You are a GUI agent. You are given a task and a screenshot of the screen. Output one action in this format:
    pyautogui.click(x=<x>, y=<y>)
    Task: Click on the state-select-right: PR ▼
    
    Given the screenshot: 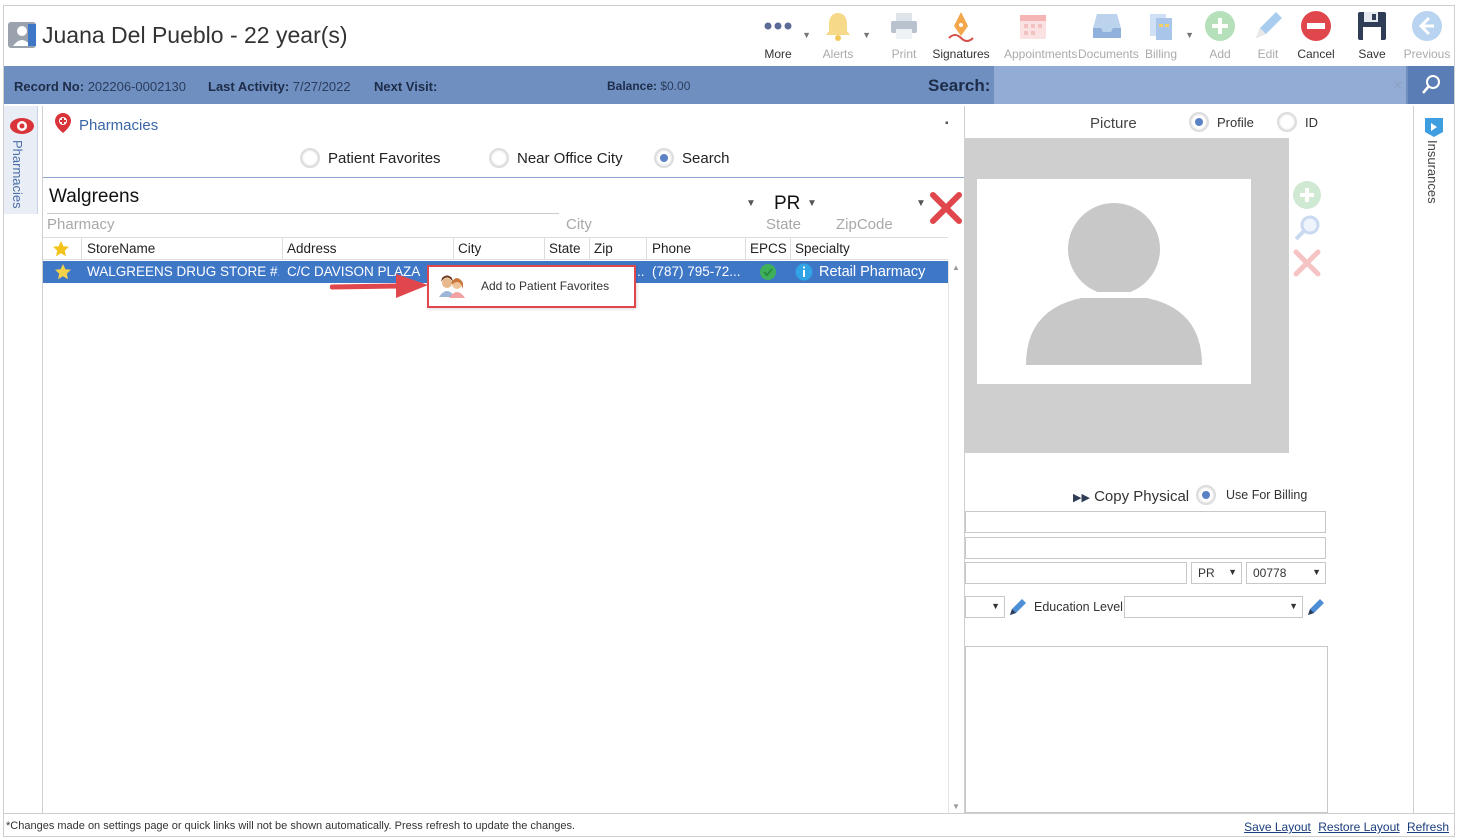 What is the action you would take?
    pyautogui.click(x=1216, y=573)
    